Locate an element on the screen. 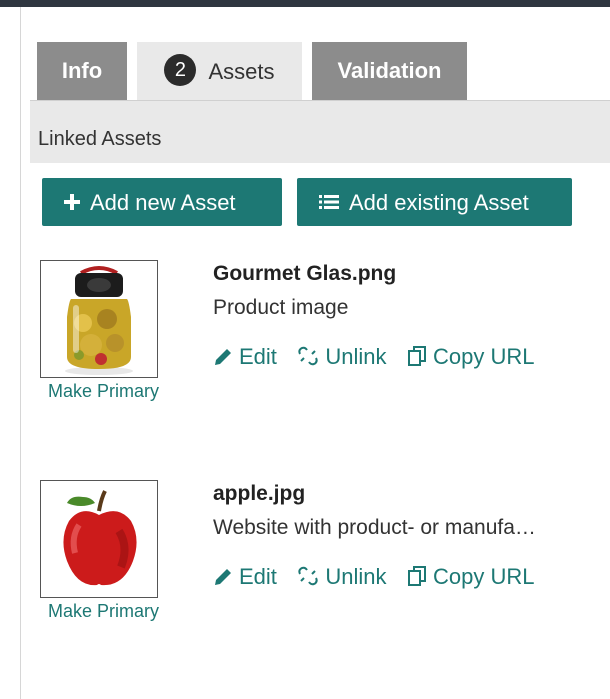 This screenshot has width=610, height=699. tab-assets: 2 Assets is located at coordinates (219, 71).